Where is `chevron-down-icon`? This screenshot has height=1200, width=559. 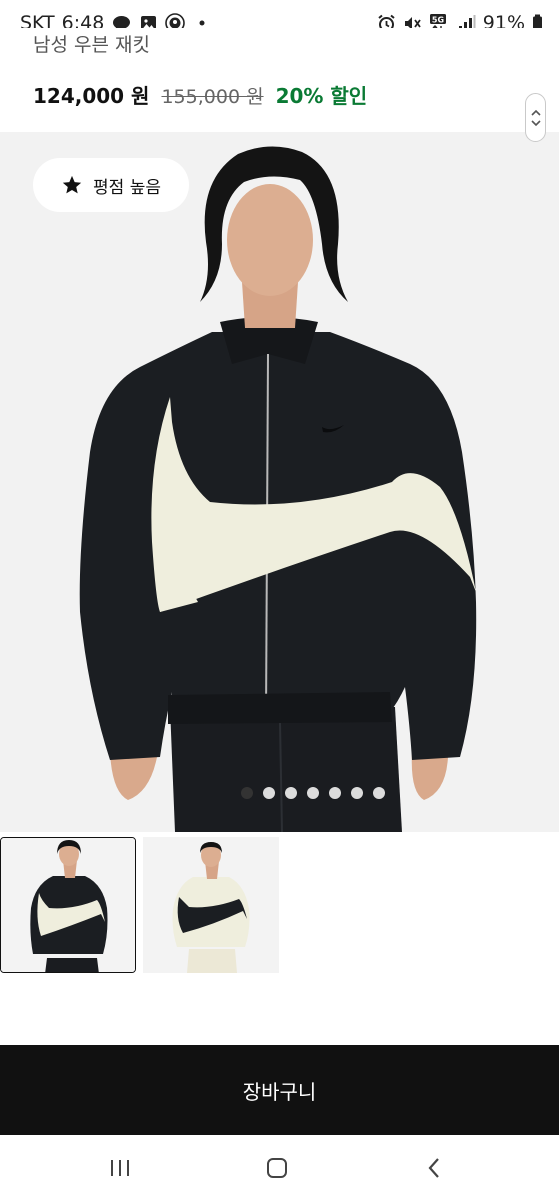 chevron-down-icon is located at coordinates (535, 122).